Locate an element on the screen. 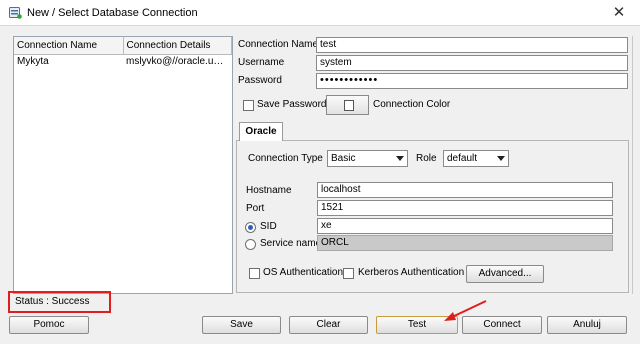 This screenshot has height=344, width=640. connection-color-button is located at coordinates (347, 105).